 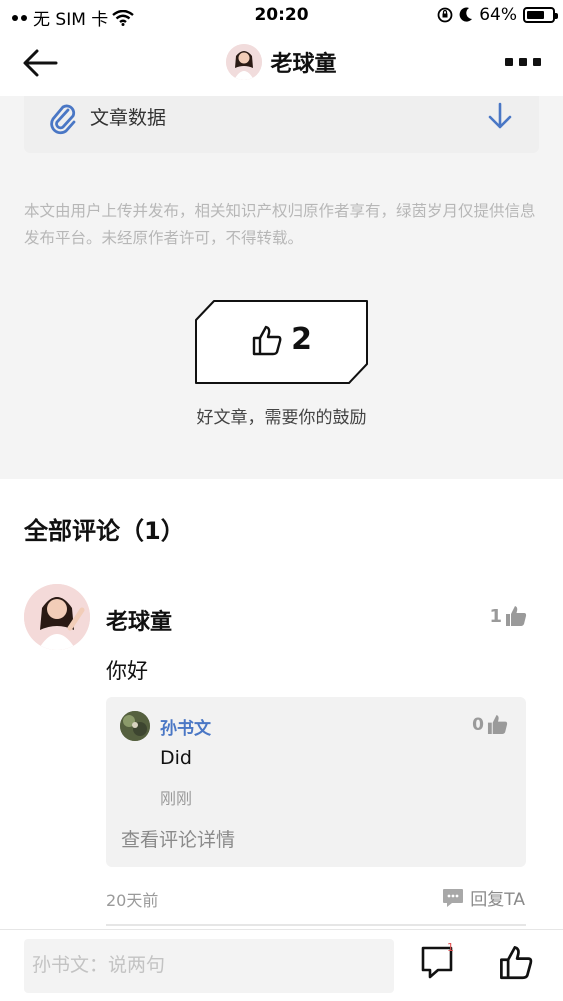 What do you see at coordinates (500, 116) in the screenshot?
I see `download-arrow-icon` at bounding box center [500, 116].